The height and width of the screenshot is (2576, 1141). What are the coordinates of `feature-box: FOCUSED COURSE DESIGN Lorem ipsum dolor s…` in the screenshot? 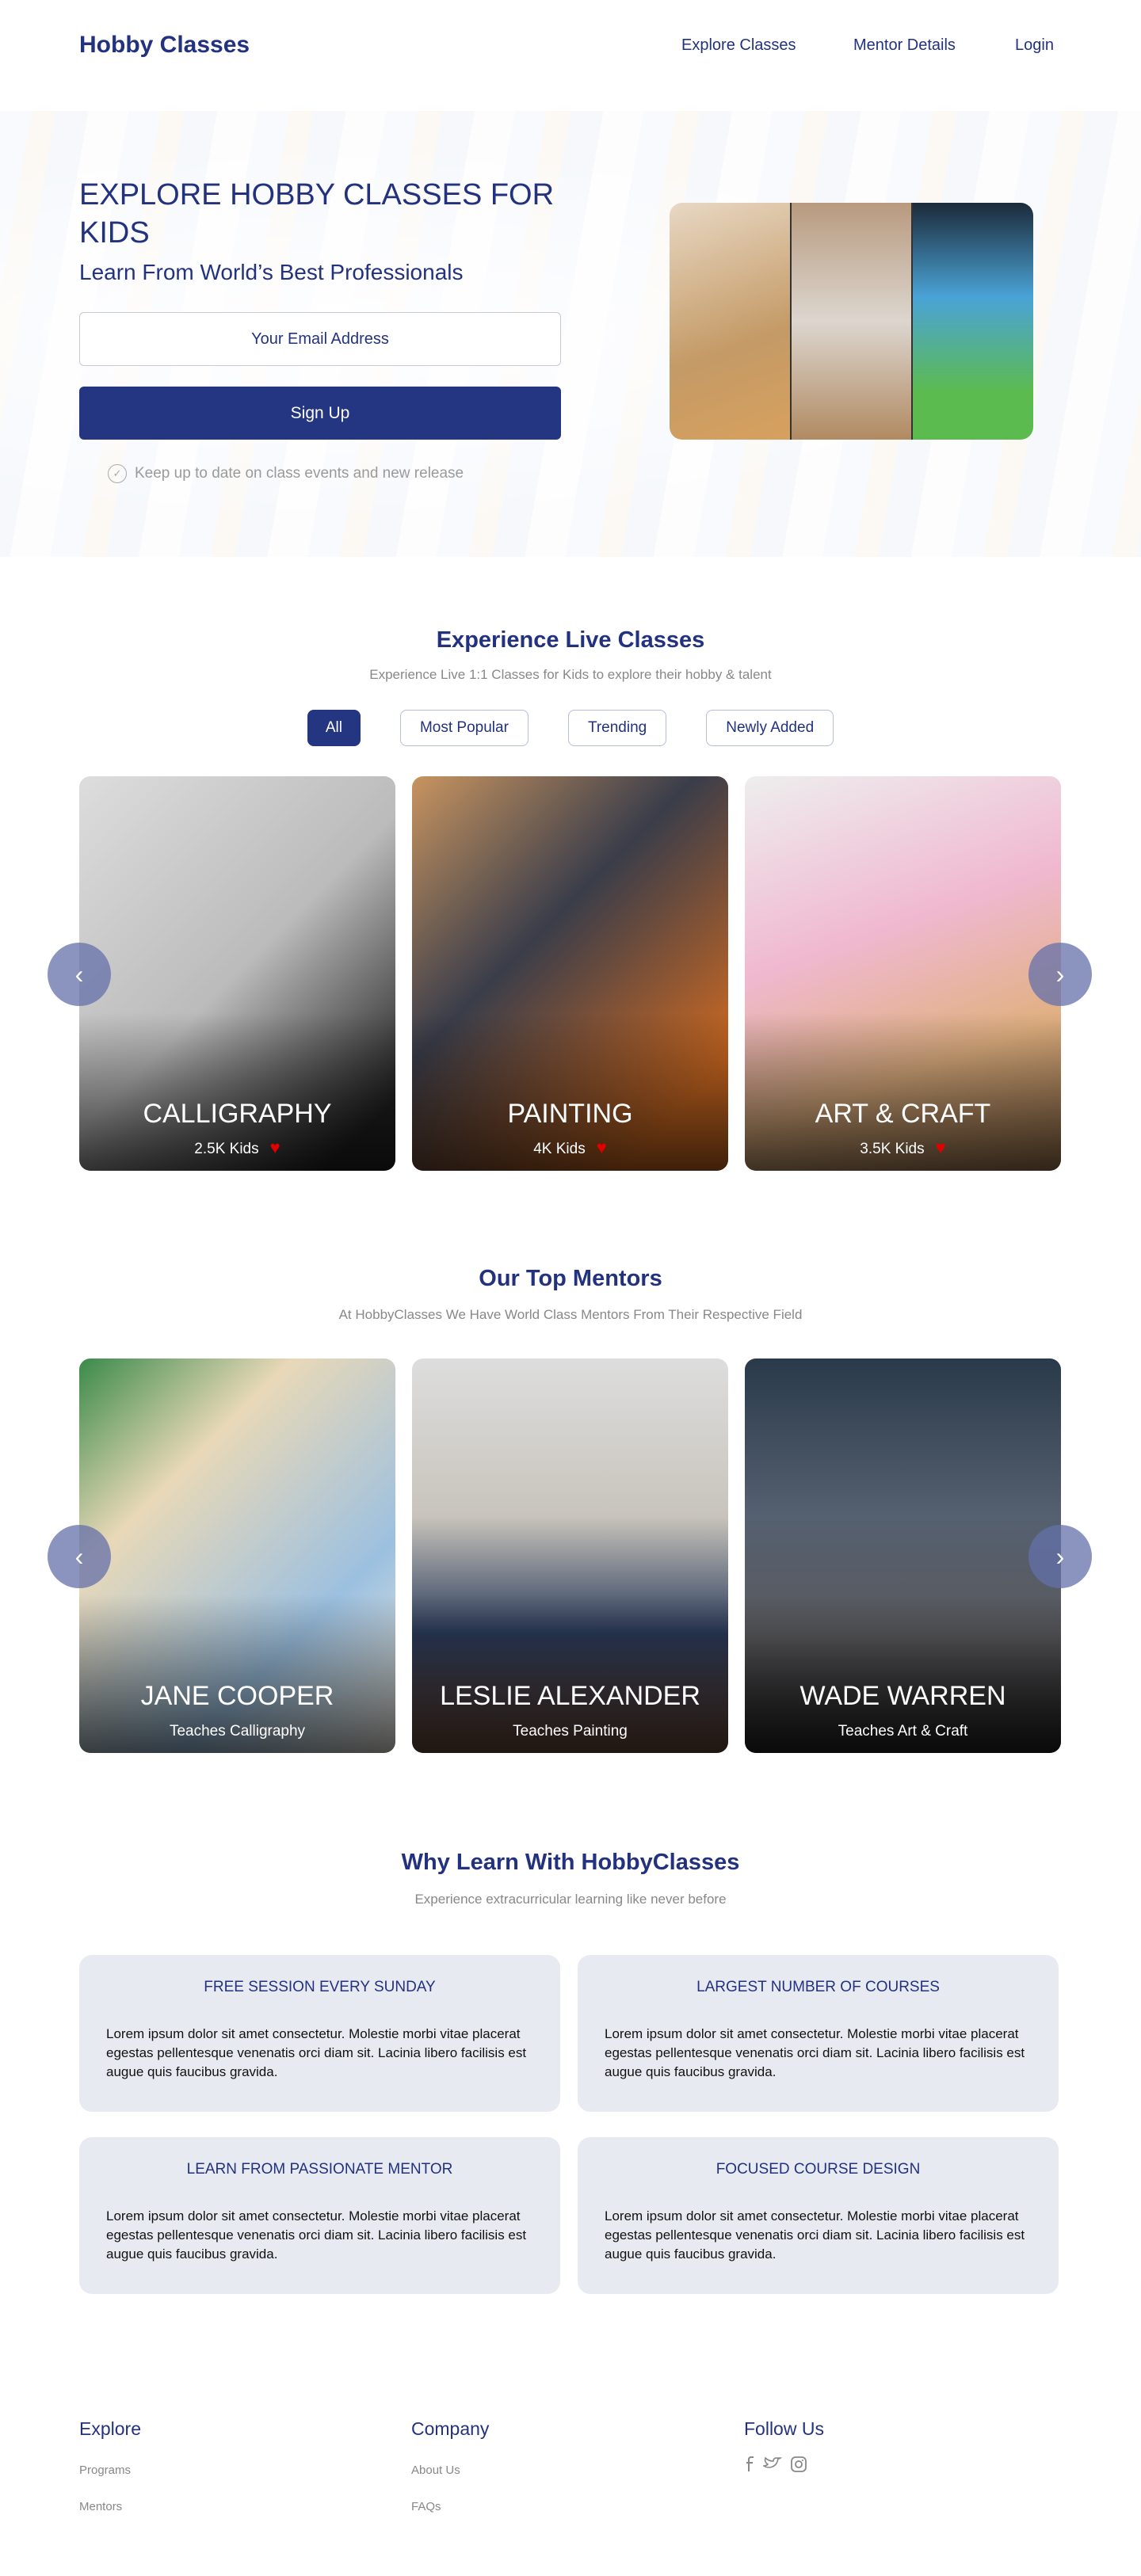 It's located at (818, 2216).